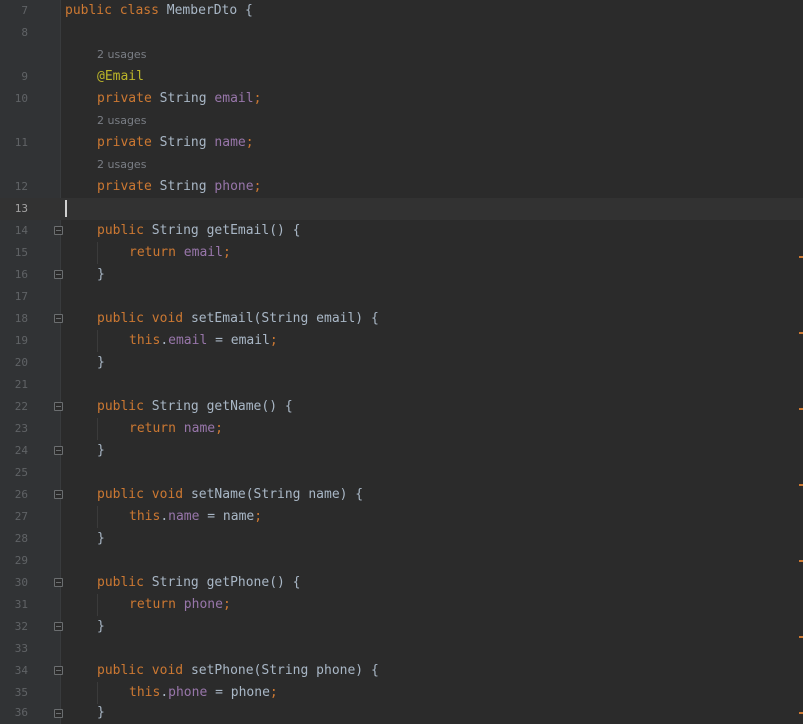 This screenshot has width=803, height=724. What do you see at coordinates (401, 473) in the screenshot?
I see `code-line-25: 25` at bounding box center [401, 473].